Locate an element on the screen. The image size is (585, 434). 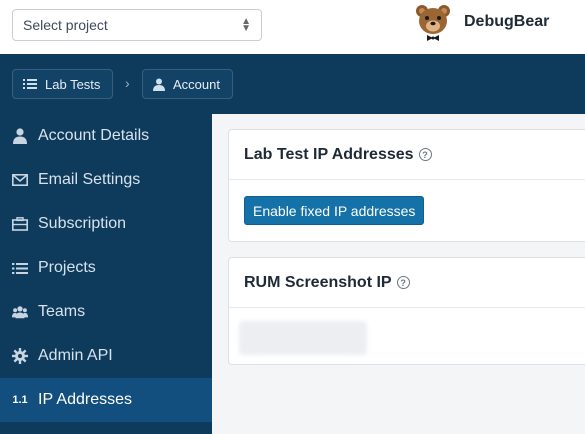
card-title: Lab Test IP Addresses is located at coordinates (329, 154).